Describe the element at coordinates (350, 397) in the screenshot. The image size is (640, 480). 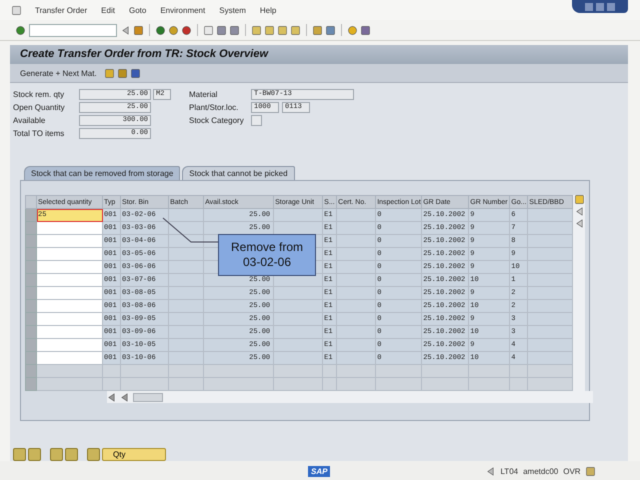
I see `horizontal-scrollbar` at that location.